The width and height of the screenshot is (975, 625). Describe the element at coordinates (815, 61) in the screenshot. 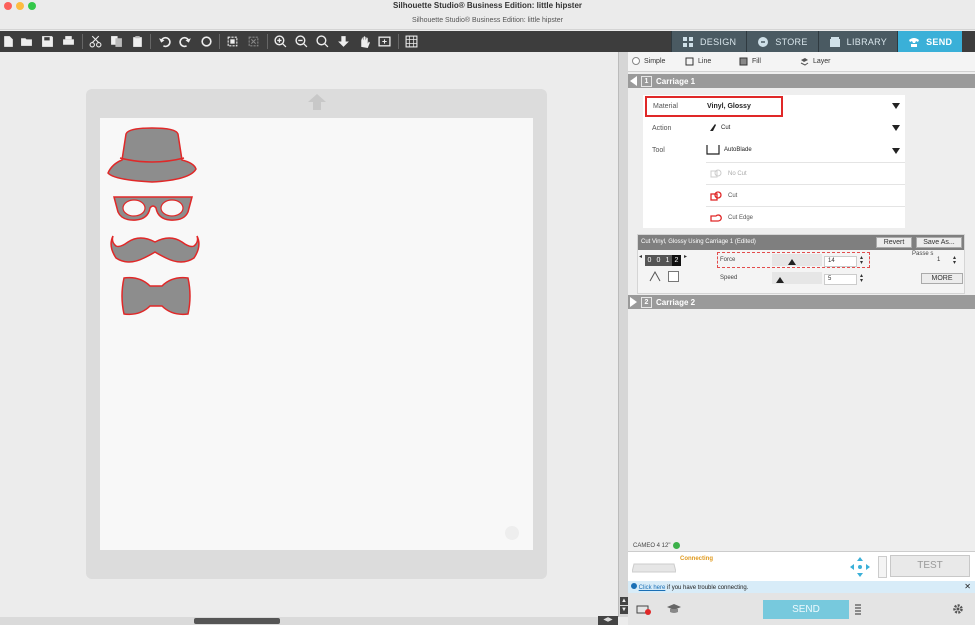

I see `mode-layer: Layer` at that location.